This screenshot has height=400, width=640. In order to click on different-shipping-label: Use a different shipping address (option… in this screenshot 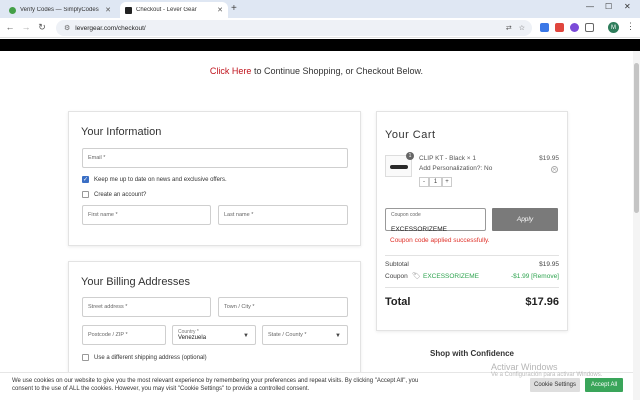, I will do `click(150, 357)`.